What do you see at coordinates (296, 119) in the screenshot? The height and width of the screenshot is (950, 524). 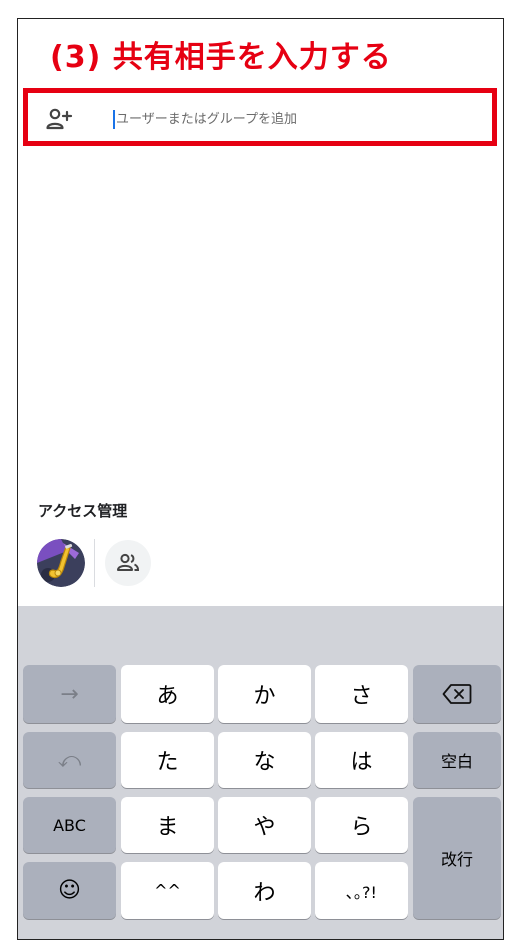 I see `add-people-input` at bounding box center [296, 119].